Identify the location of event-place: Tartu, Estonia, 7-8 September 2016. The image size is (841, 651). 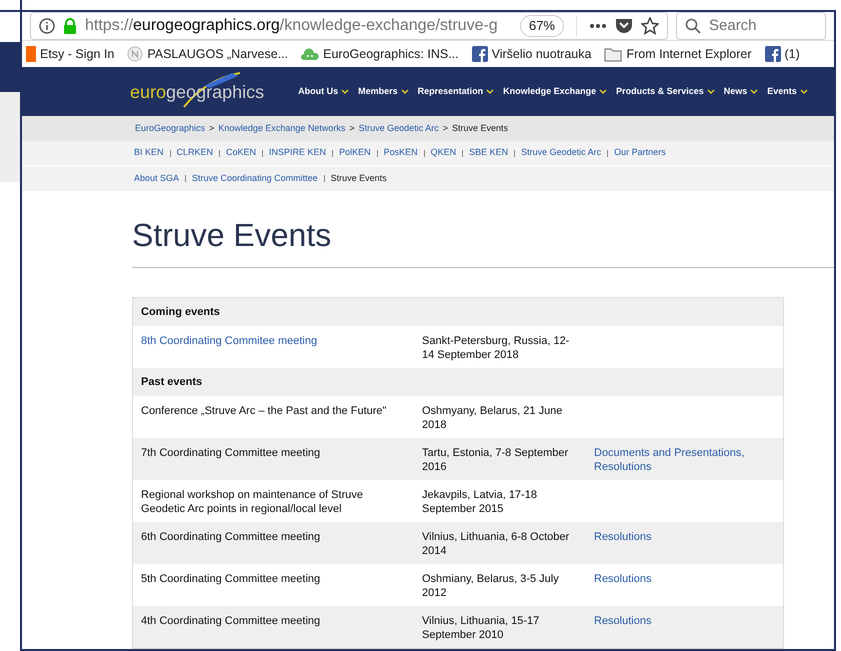
(496, 460).